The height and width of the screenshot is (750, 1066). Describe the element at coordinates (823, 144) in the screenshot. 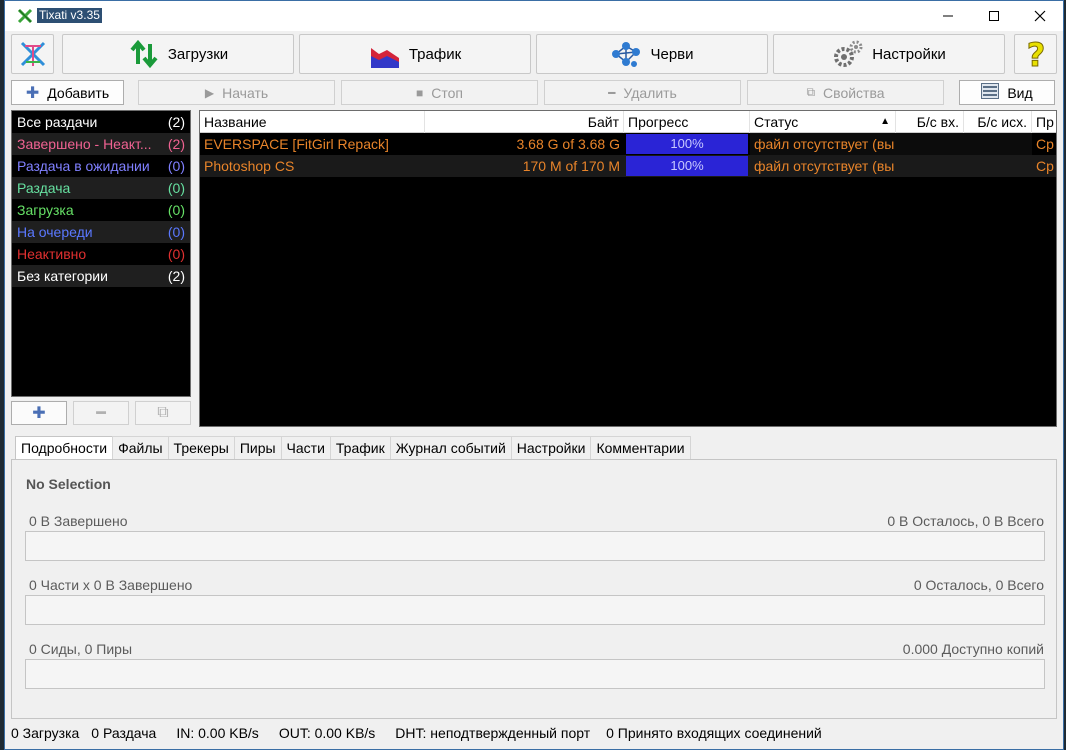

I see `torrent-status: файл отсутствует (вы` at that location.